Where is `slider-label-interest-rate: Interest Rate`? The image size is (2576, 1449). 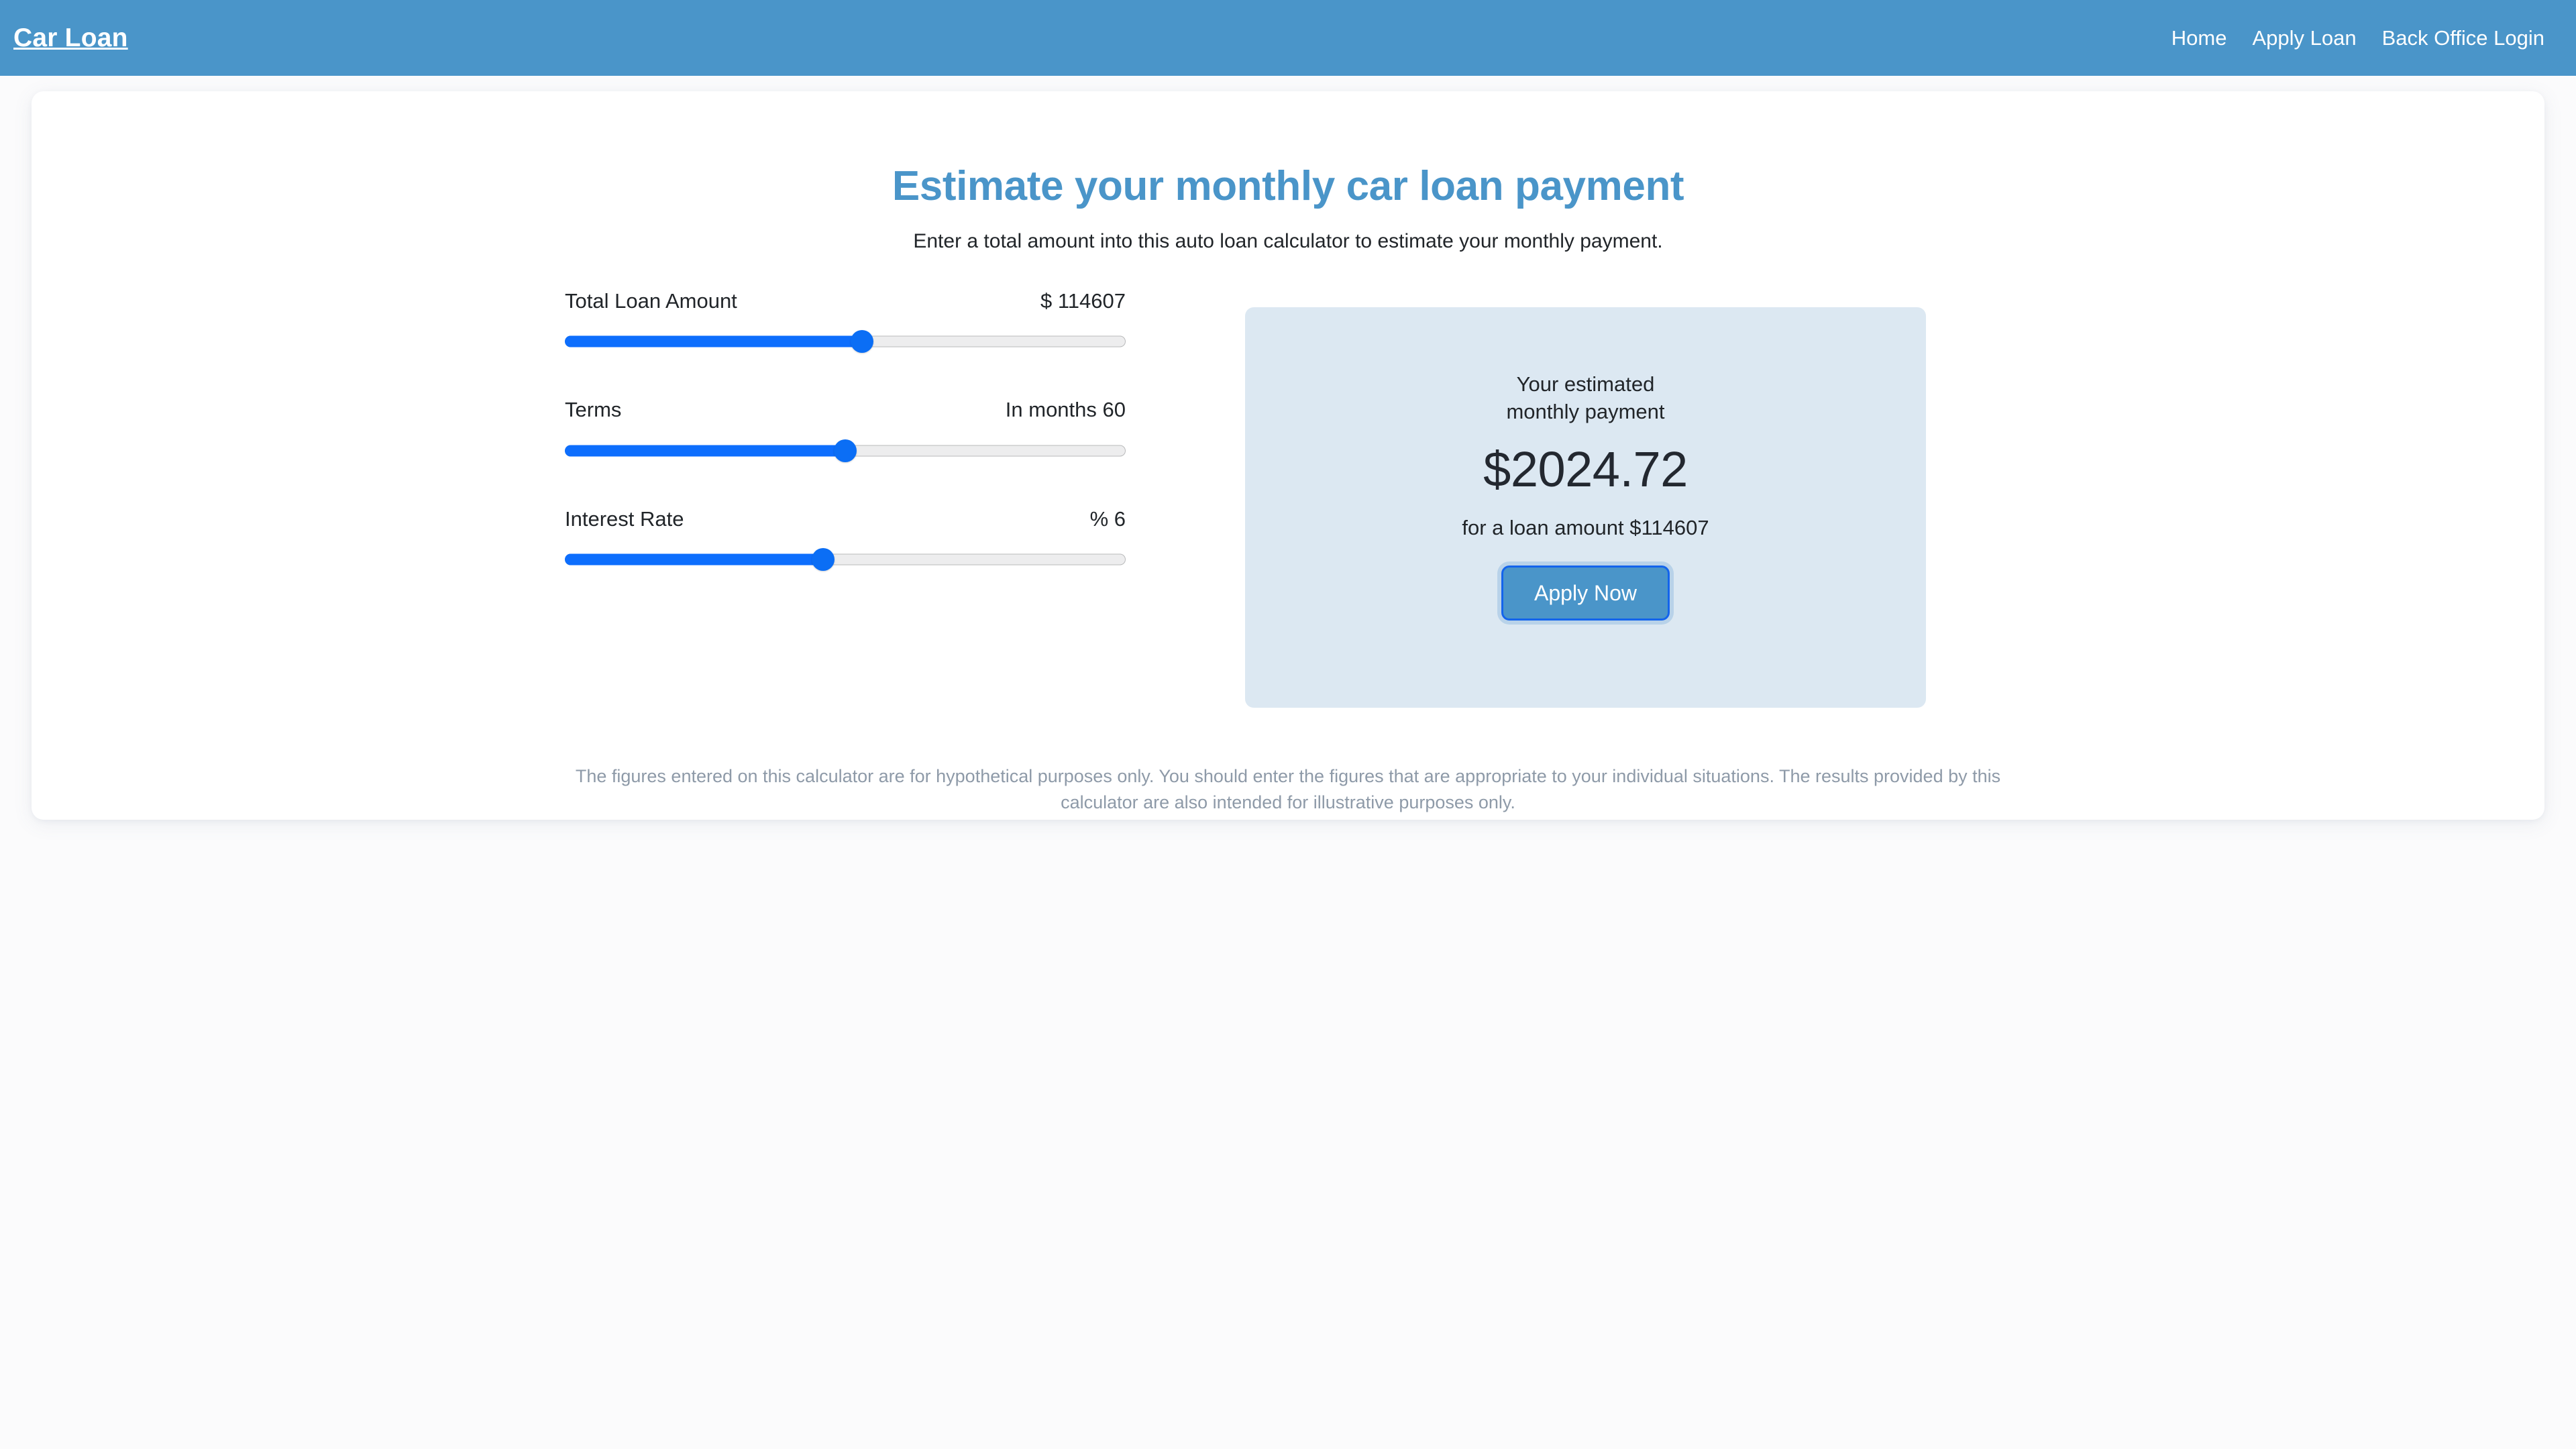
slider-label-interest-rate: Interest Rate is located at coordinates (624, 518).